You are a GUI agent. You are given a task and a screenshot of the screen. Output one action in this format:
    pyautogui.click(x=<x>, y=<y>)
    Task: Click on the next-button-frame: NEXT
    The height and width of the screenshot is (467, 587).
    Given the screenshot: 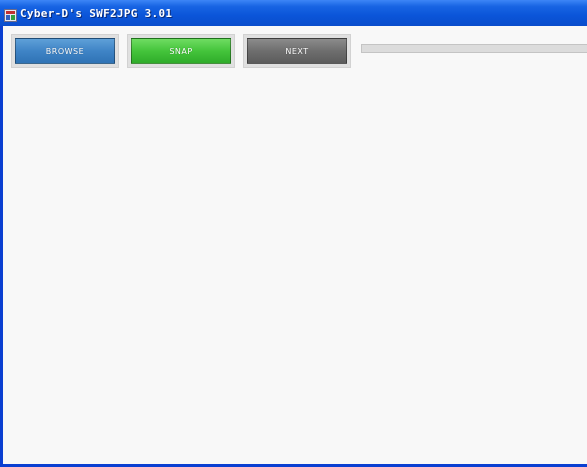 What is the action you would take?
    pyautogui.click(x=297, y=51)
    